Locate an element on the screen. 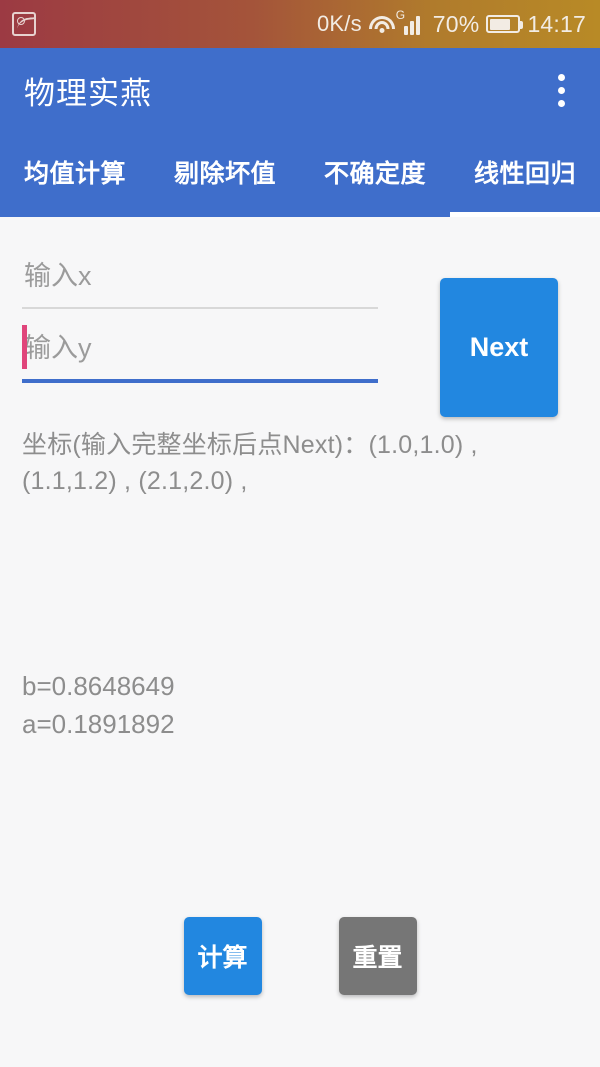 The image size is (600, 1067). tab-uncertainty: 不确定度 is located at coordinates (375, 175).